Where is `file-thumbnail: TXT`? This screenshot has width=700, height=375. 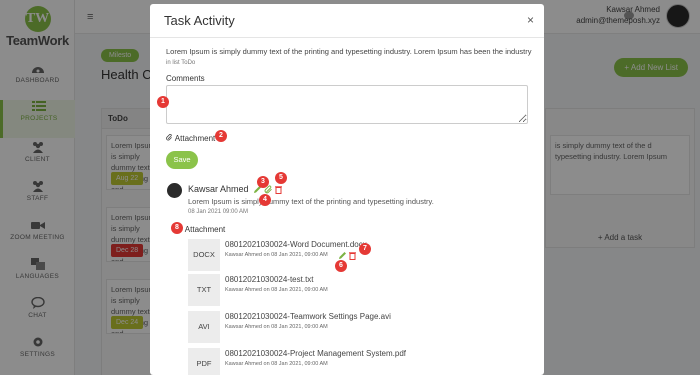
file-thumbnail: TXT is located at coordinates (204, 290).